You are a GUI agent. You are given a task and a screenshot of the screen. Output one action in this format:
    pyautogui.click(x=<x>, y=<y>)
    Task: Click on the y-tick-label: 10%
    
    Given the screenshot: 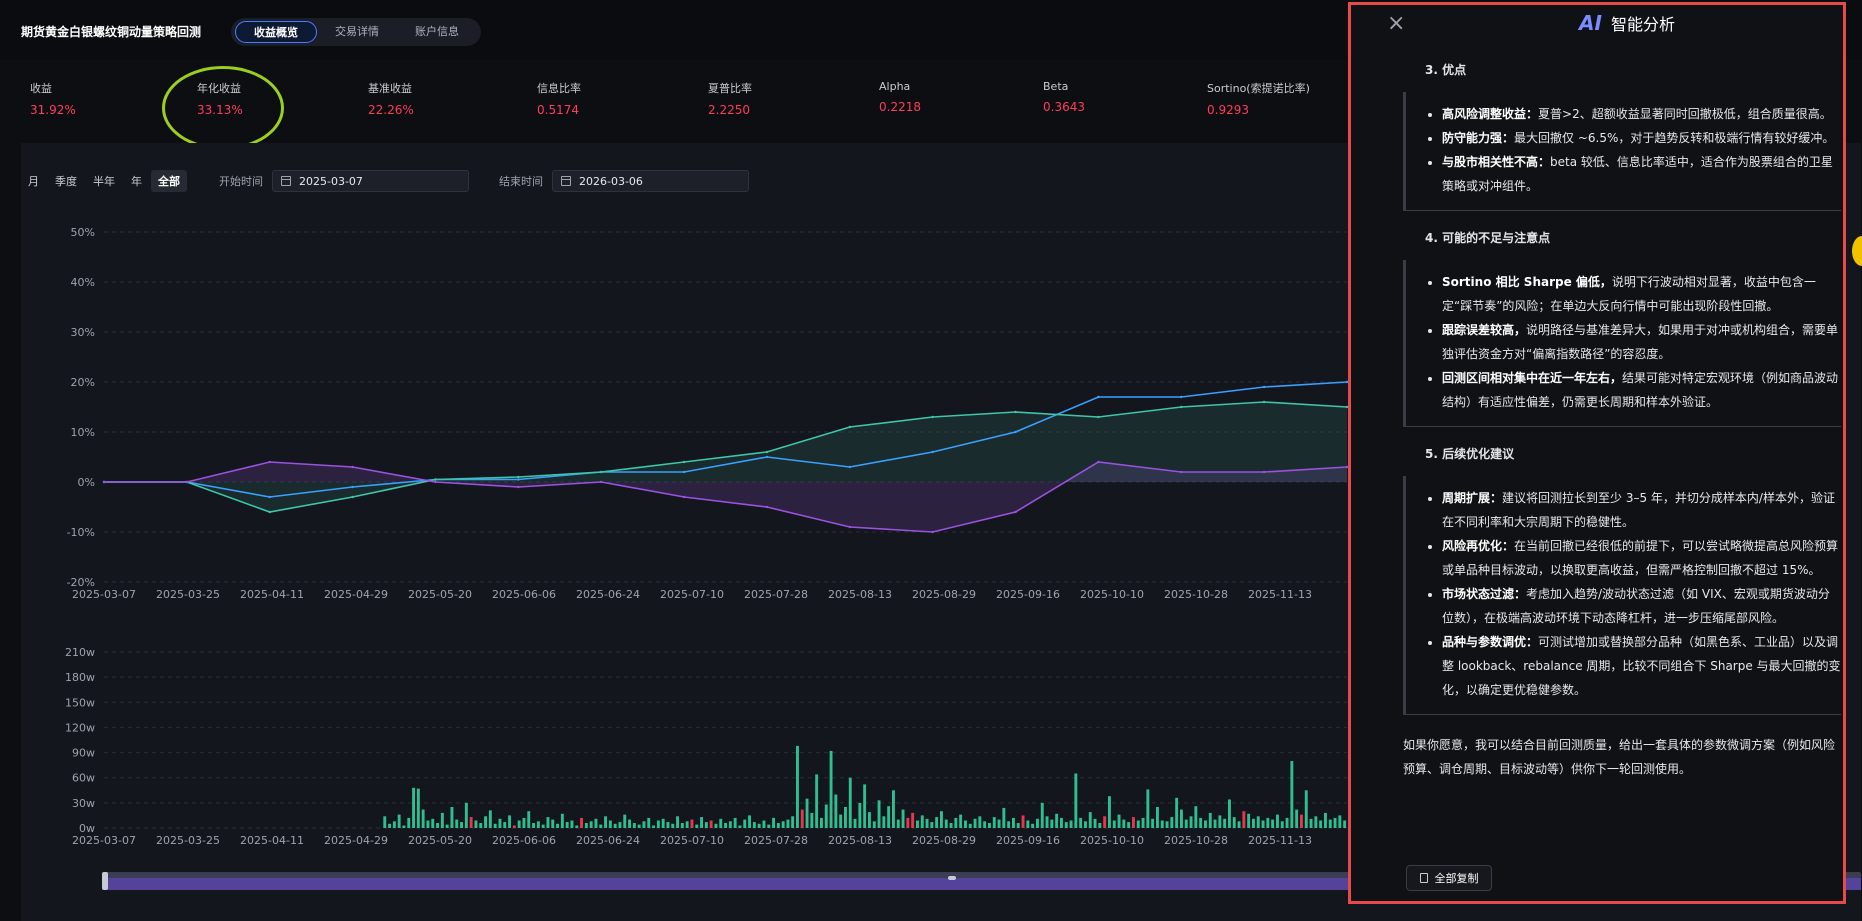 What is the action you would take?
    pyautogui.click(x=83, y=432)
    